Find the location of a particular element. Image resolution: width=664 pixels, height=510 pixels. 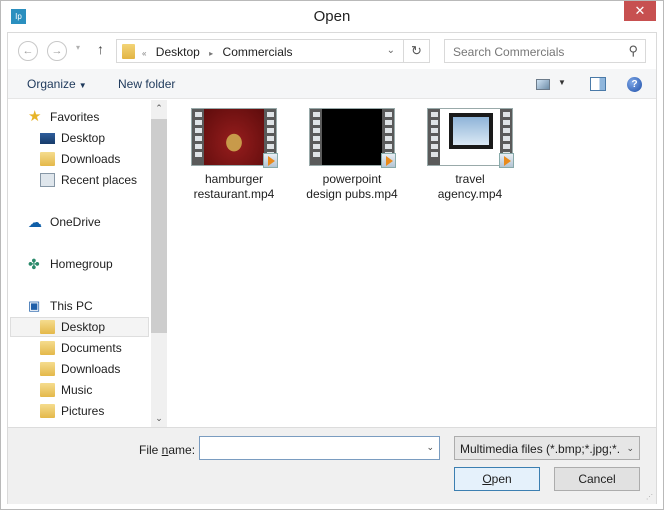

homegroup-icon: ✤ is located at coordinates (34, 264).